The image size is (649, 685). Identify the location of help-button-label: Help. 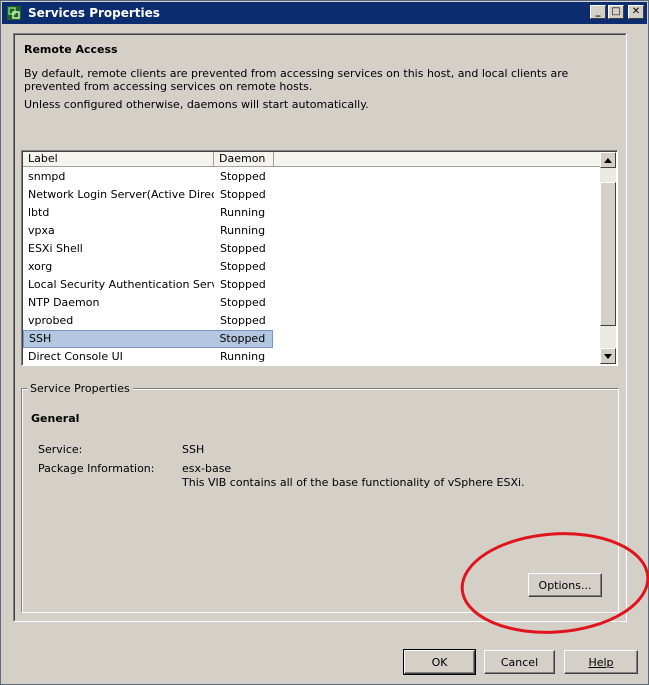
(601, 662).